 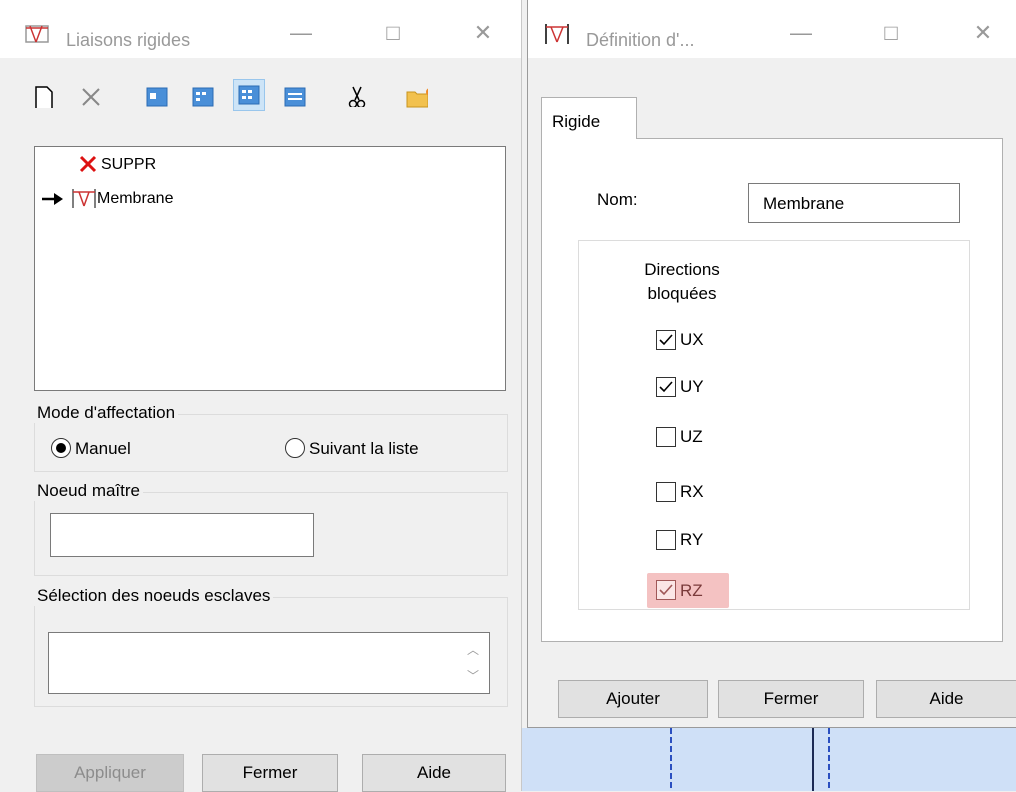 I want to click on checkbox-label: UX, so click(x=692, y=339).